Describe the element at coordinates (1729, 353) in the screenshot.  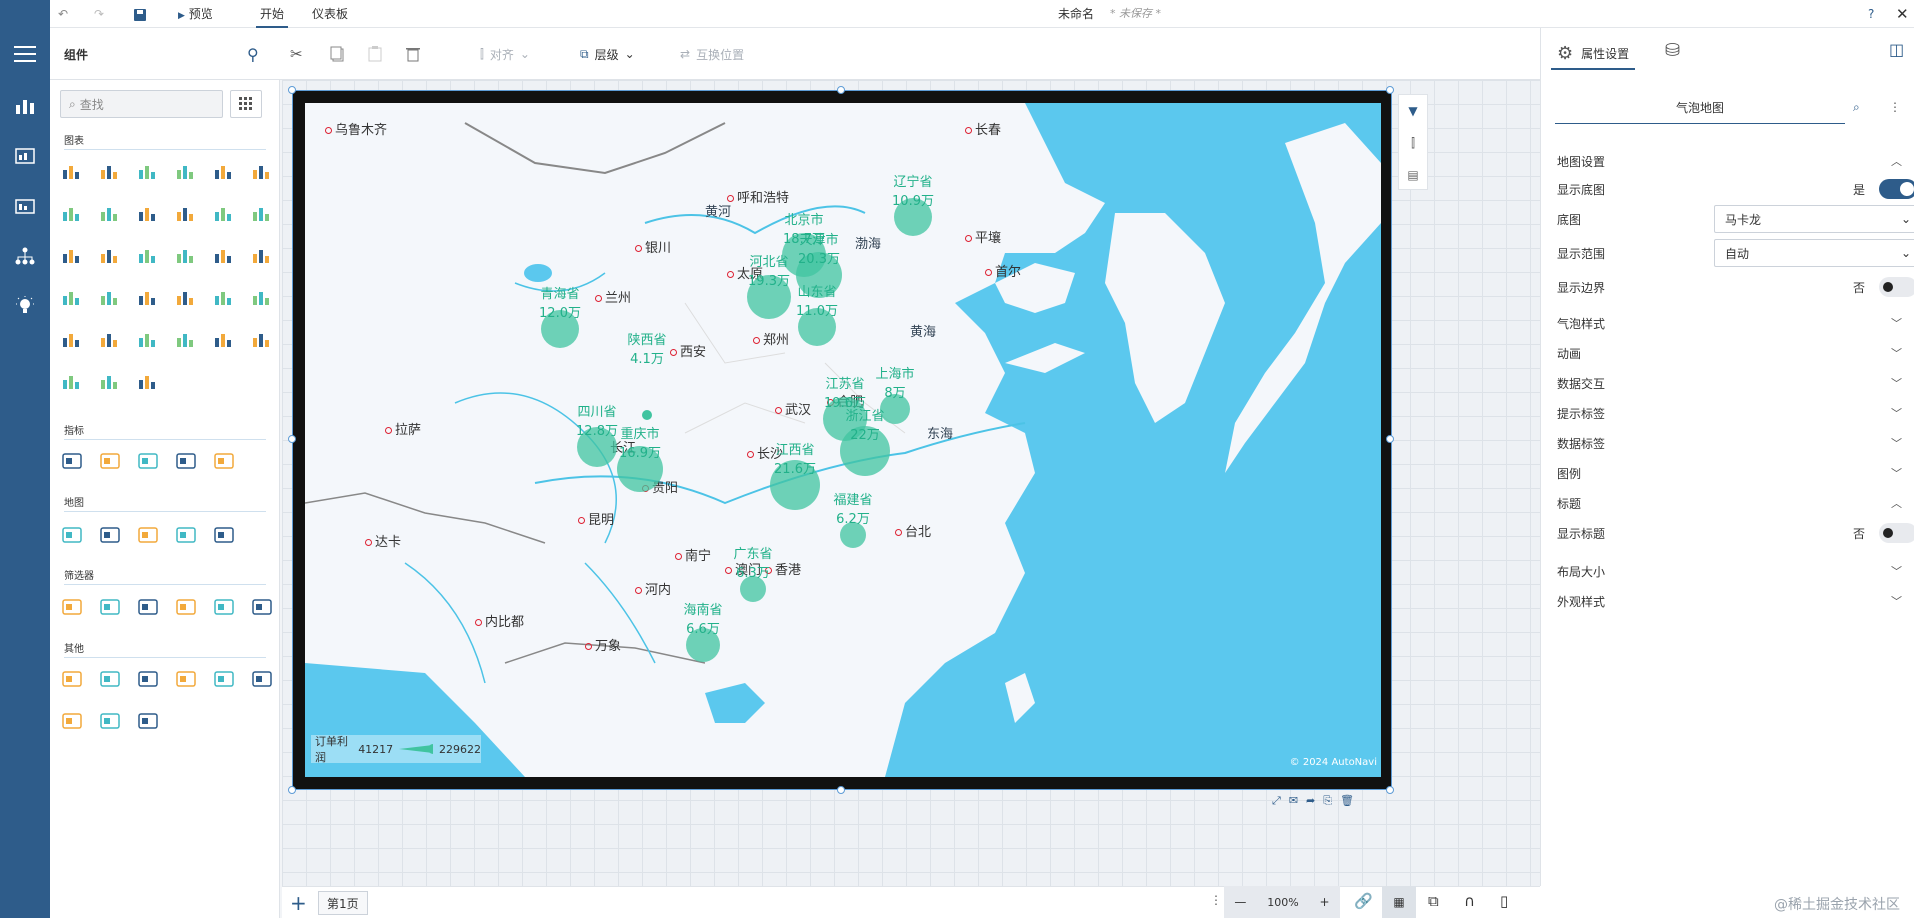
I see `section-animation: 动画 ﹀` at that location.